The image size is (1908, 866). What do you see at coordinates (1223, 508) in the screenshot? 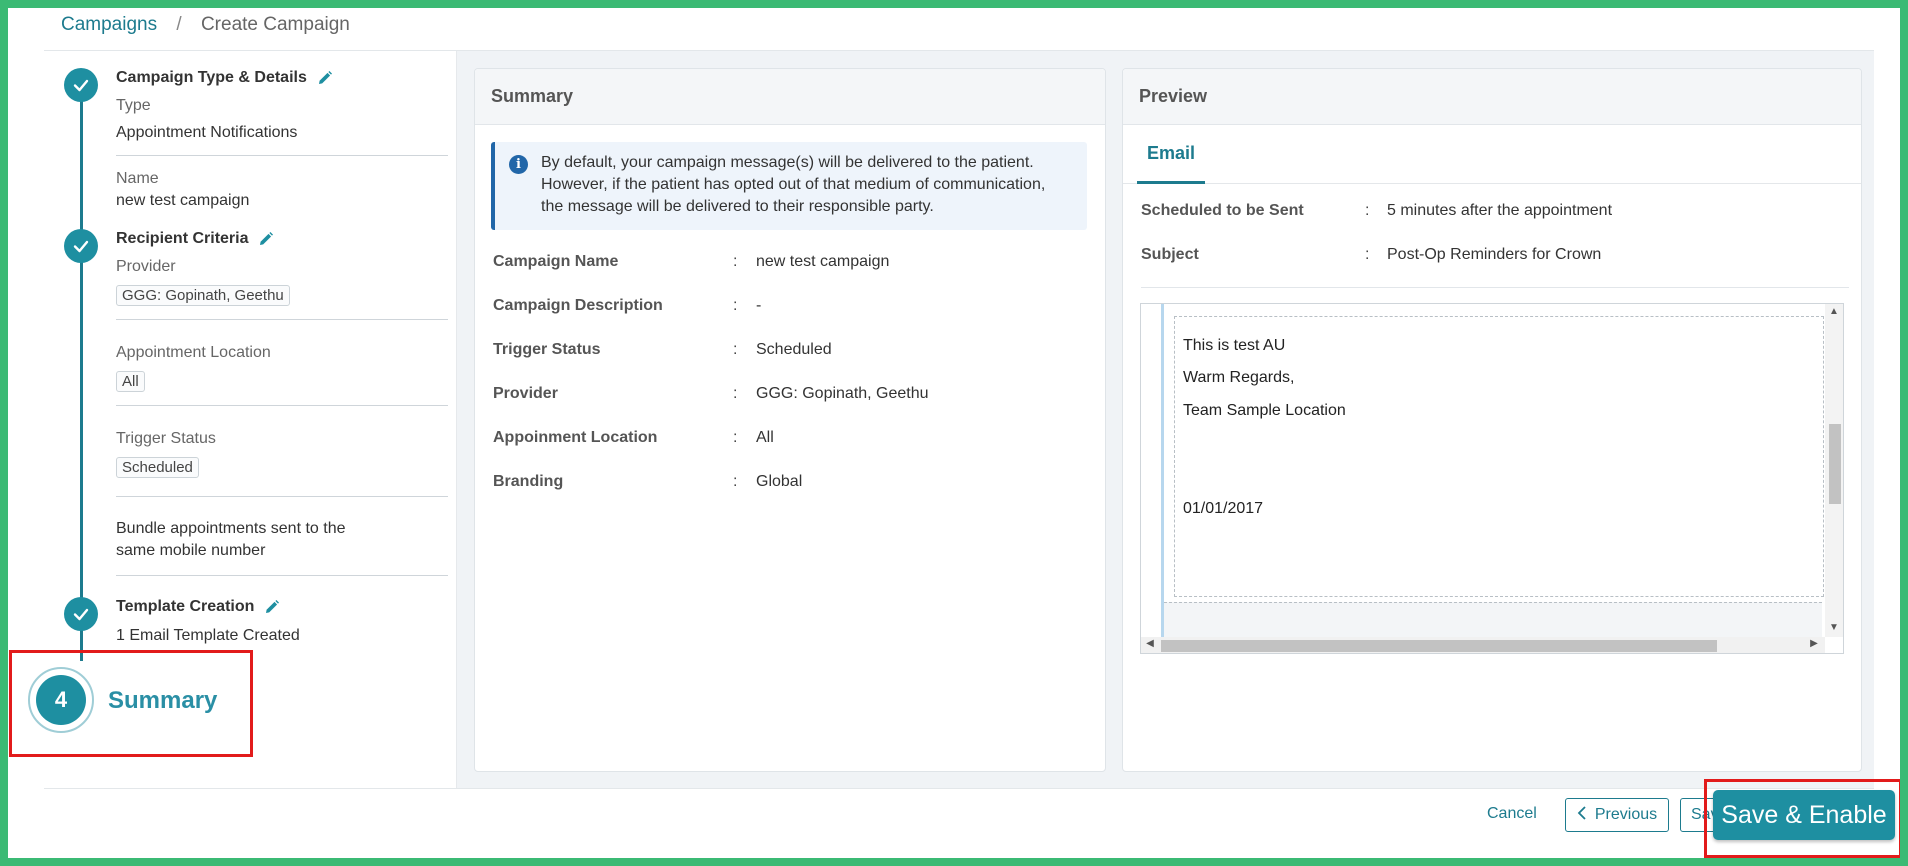
I see `email-body-line: 01/01/2017` at bounding box center [1223, 508].